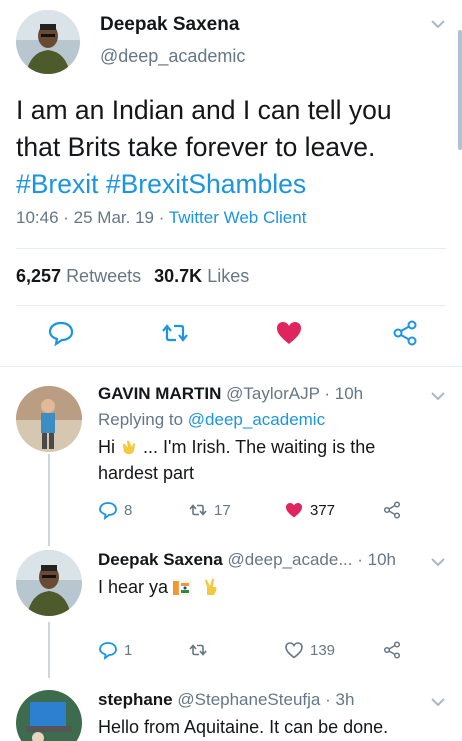 The image size is (462, 741). Describe the element at coordinates (206, 184) in the screenshot. I see `hashtag-link: #BrexitShambles` at that location.